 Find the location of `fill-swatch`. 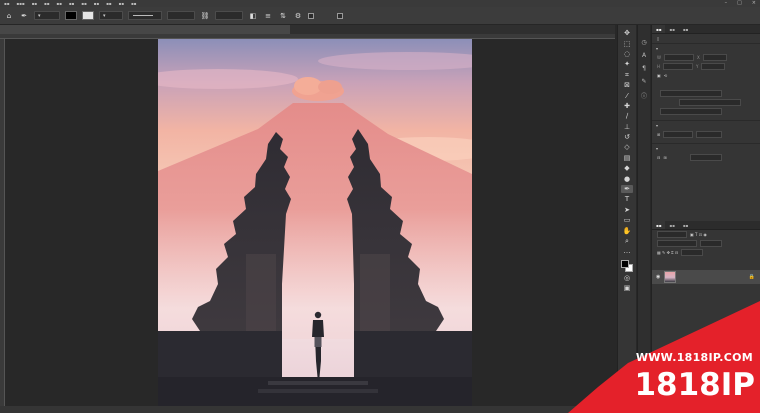

fill-swatch is located at coordinates (71, 15).